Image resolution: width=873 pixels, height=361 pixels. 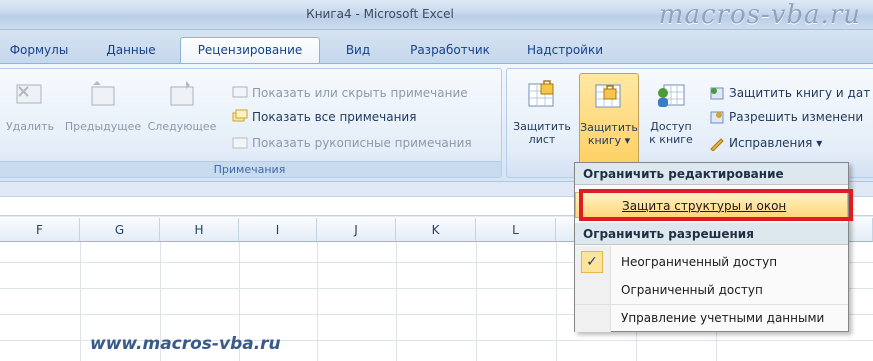 I want to click on watermark: macros-vba.ru, so click(x=759, y=15).